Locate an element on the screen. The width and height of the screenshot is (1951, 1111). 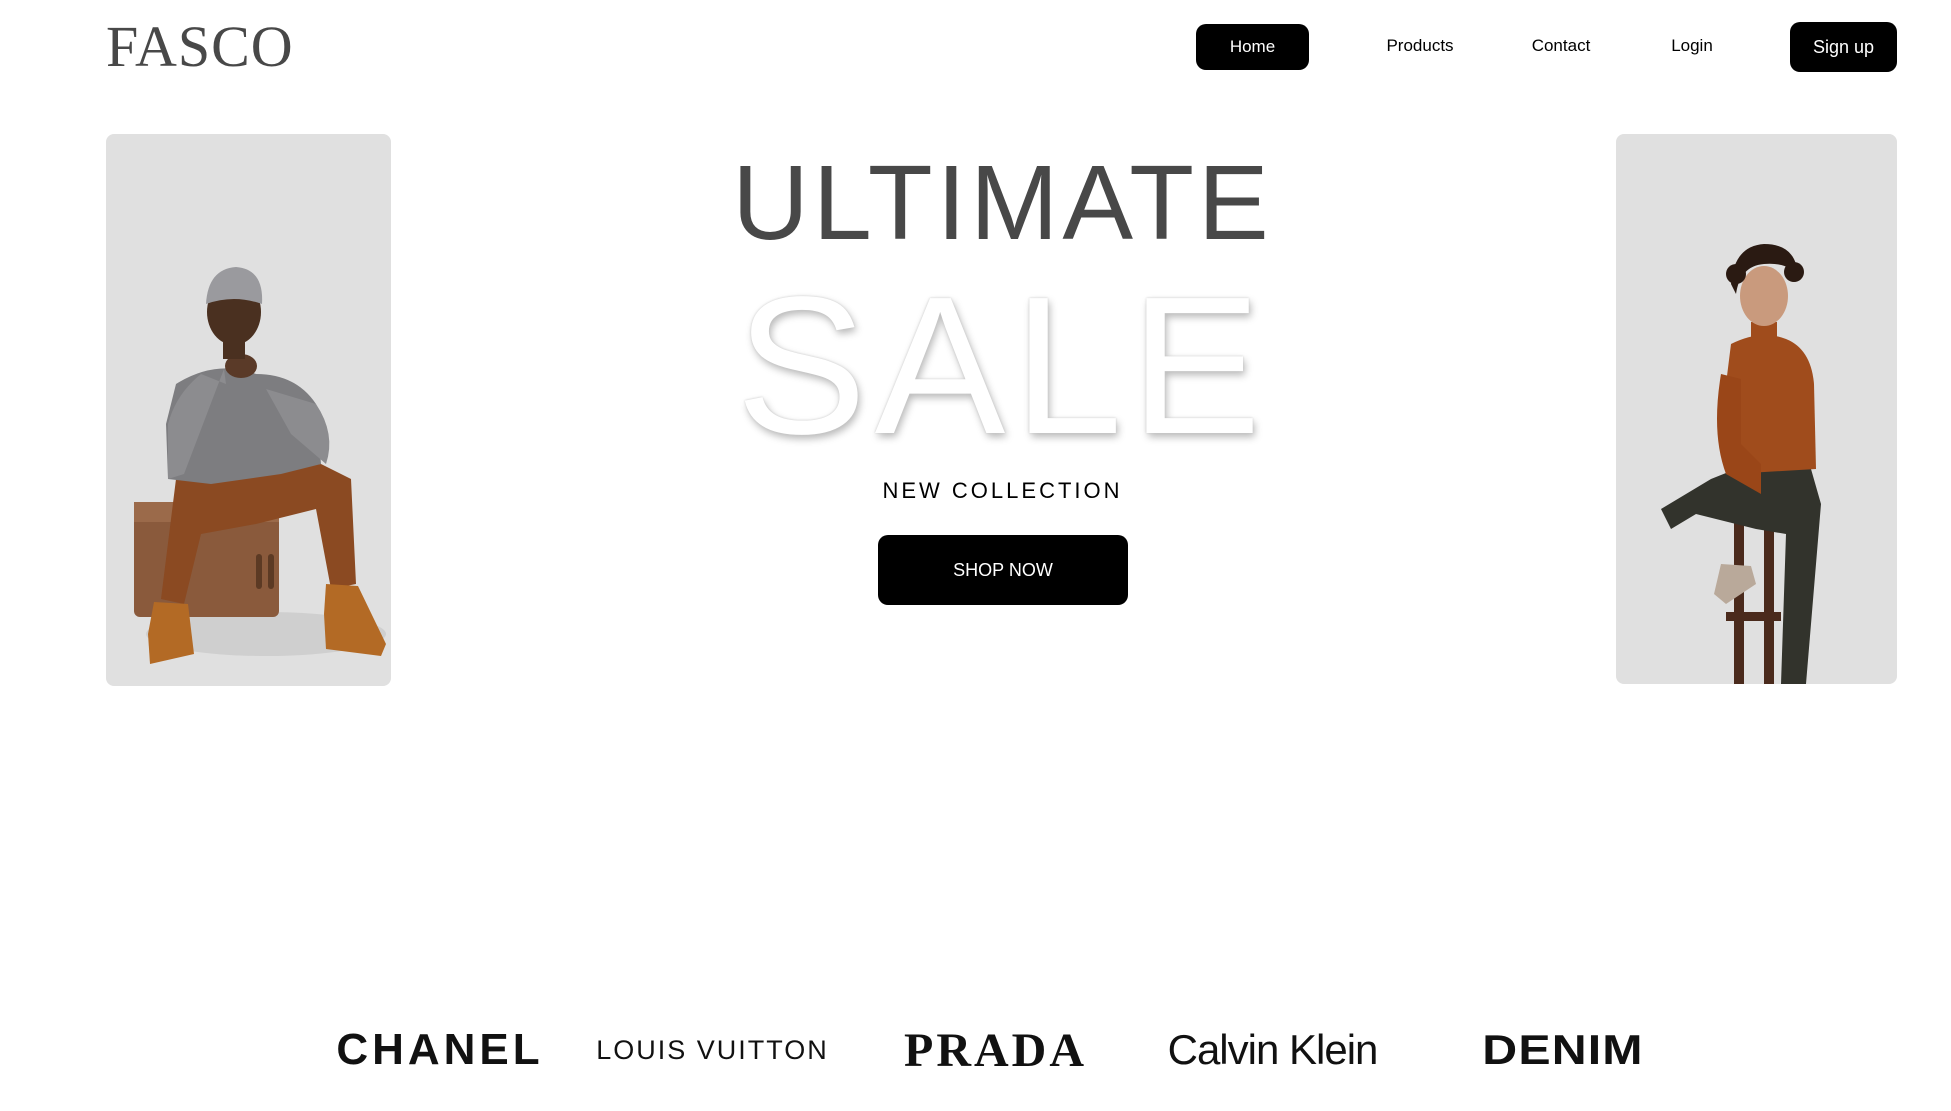
model-seated-crate-illustration is located at coordinates (260, 465).